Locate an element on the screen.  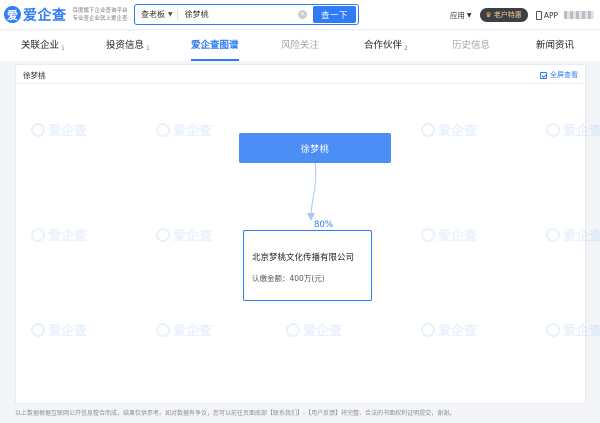
site-logo: 爱 爱企查 百度旗下企业查询平台 专业查企业就上爱企查 is located at coordinates (66, 15).